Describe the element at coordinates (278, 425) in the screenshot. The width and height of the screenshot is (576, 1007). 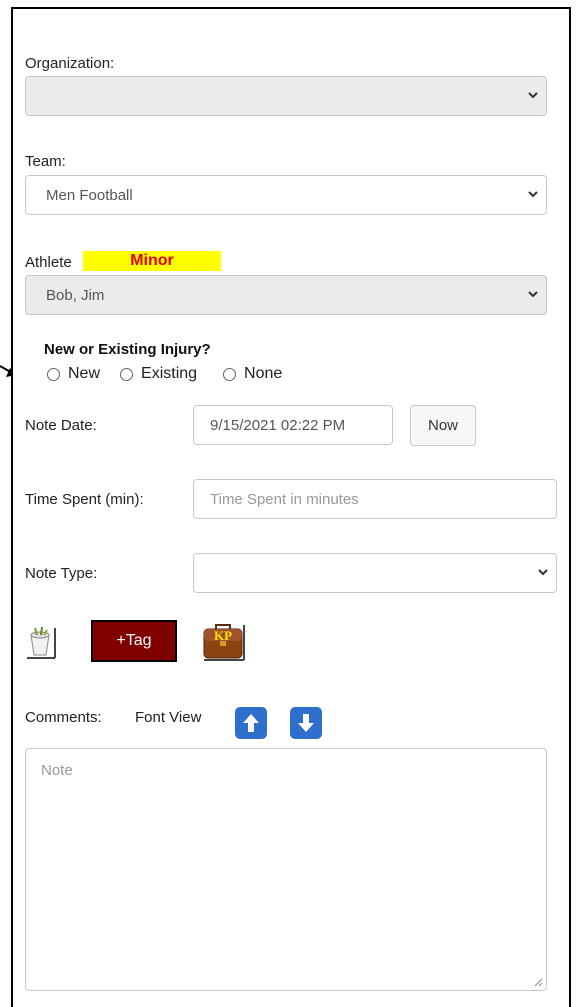
I see `note-date-value: 9/15/2021 02:22 PM` at that location.